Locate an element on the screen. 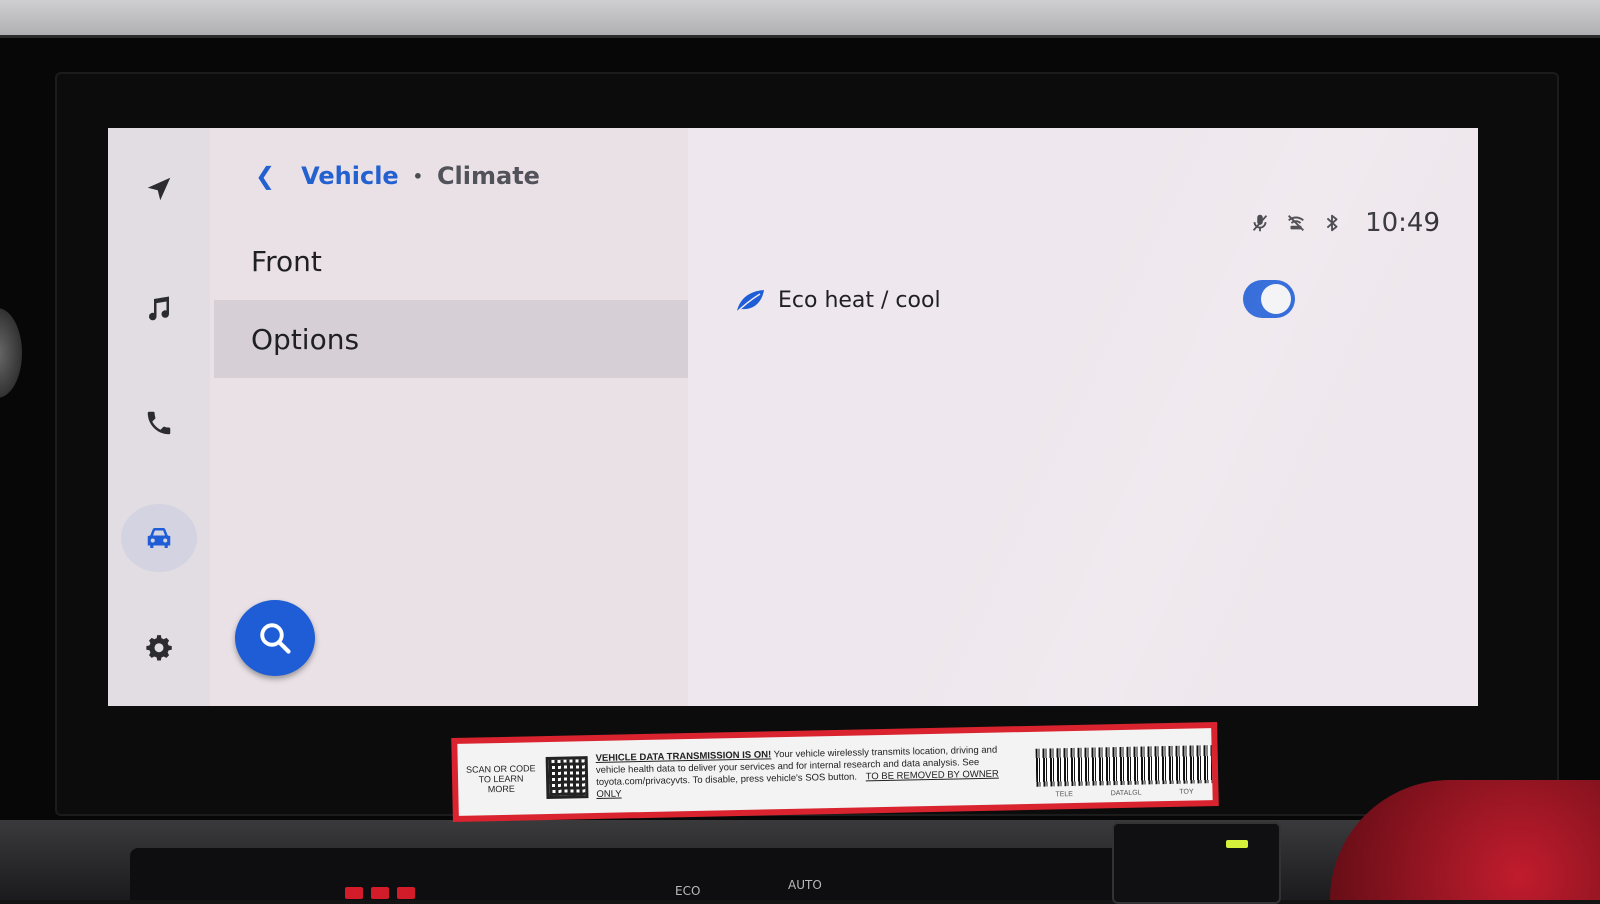 The width and height of the screenshot is (1600, 904). mic-off-icon is located at coordinates (1260, 223).